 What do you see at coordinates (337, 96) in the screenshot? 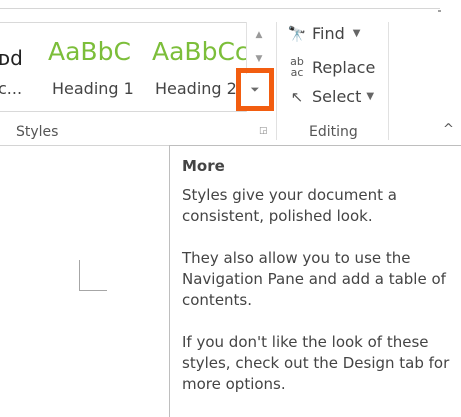
I see `select-label: Select` at bounding box center [337, 96].